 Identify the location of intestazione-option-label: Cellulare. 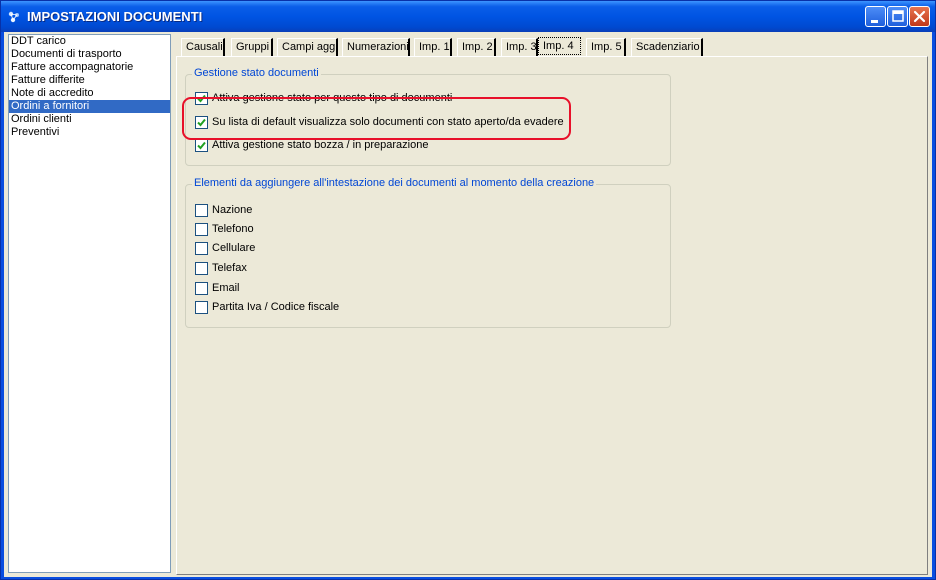
(234, 248).